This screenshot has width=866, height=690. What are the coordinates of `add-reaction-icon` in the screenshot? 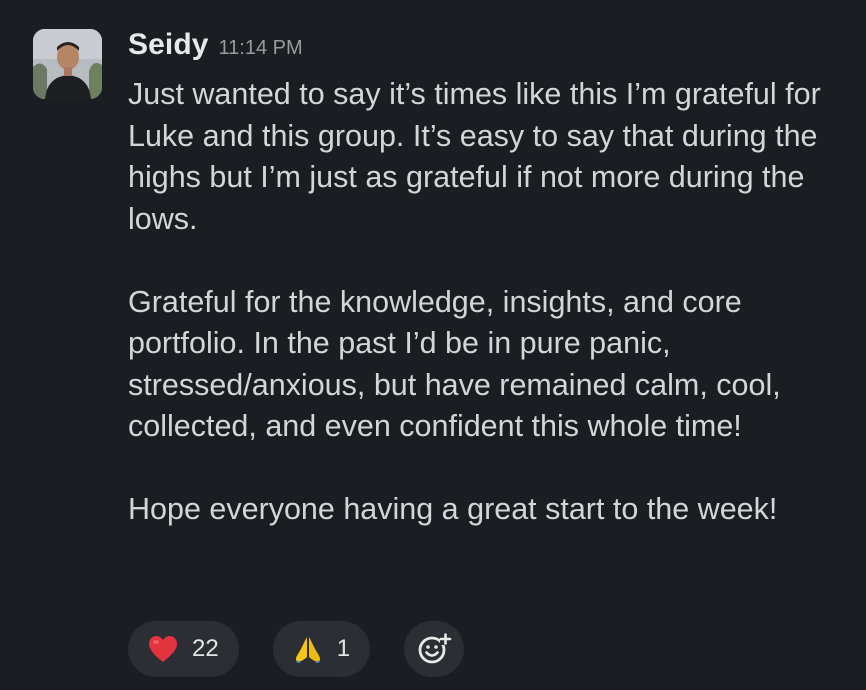 It's located at (435, 648).